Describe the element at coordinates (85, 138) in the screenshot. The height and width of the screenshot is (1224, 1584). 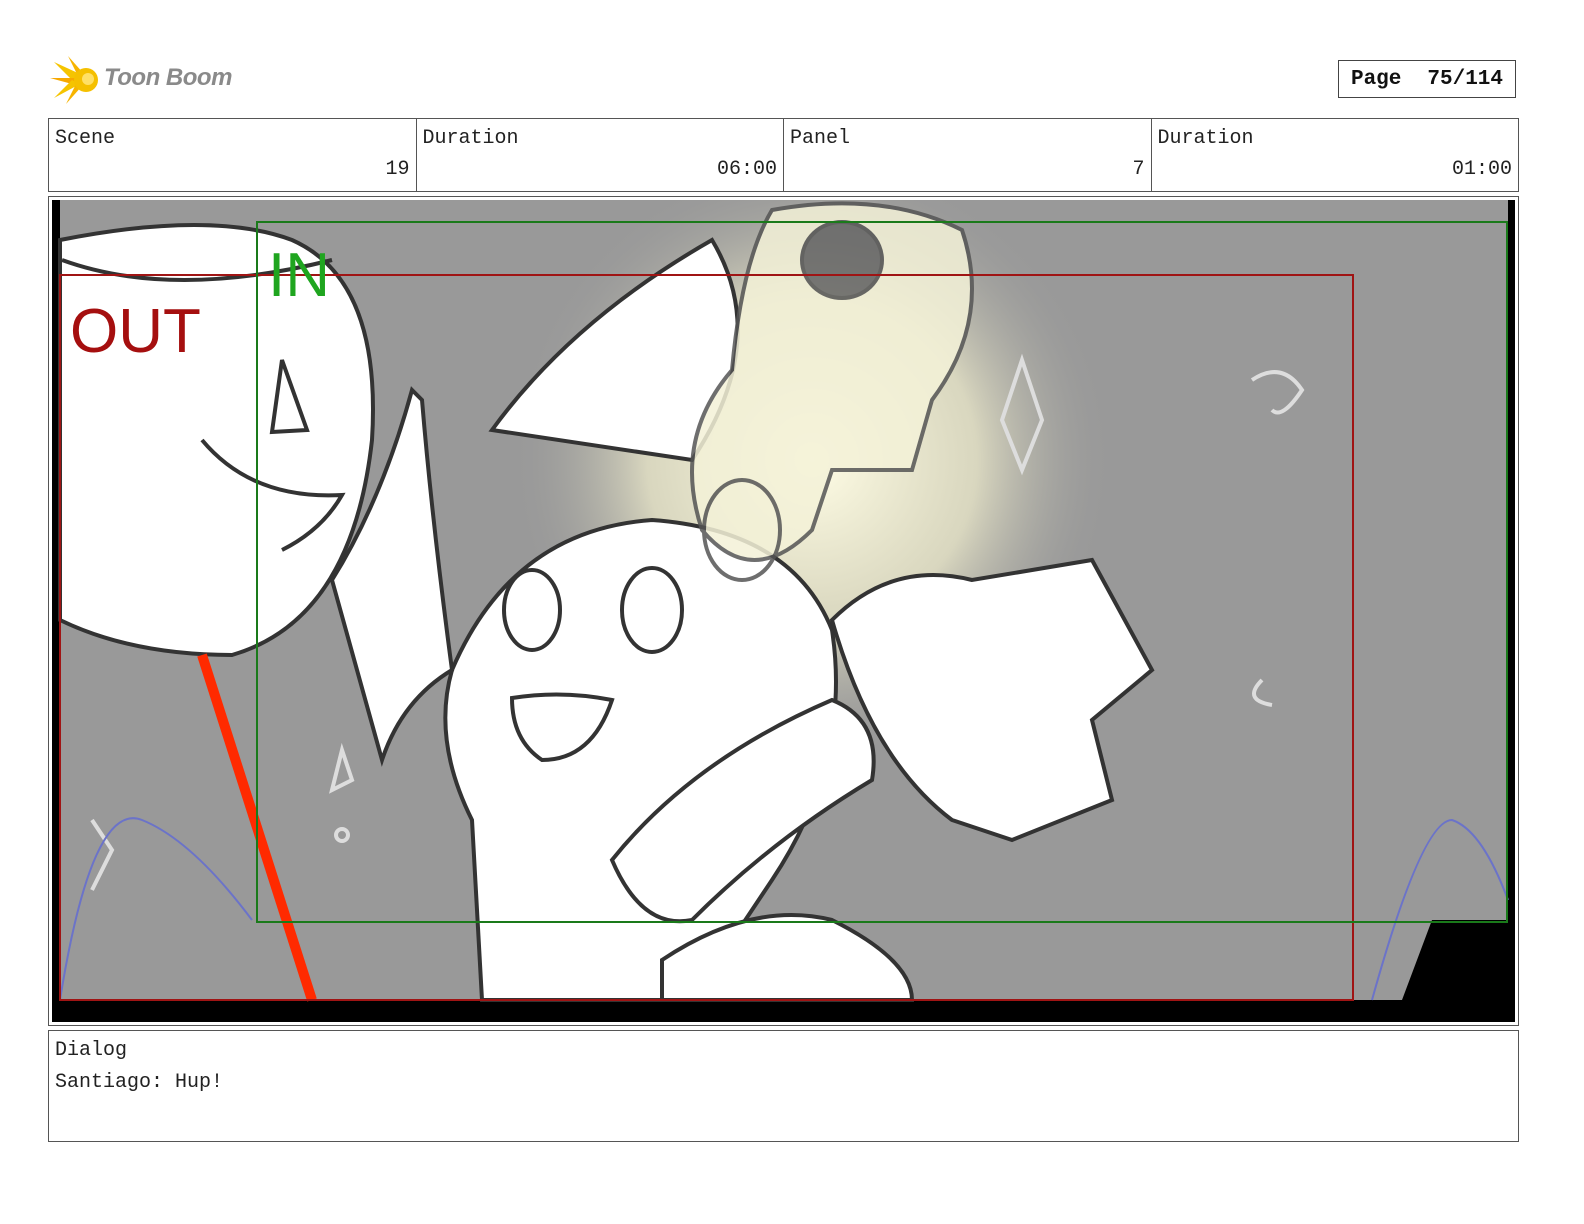
I see `scene-label: Scene` at that location.